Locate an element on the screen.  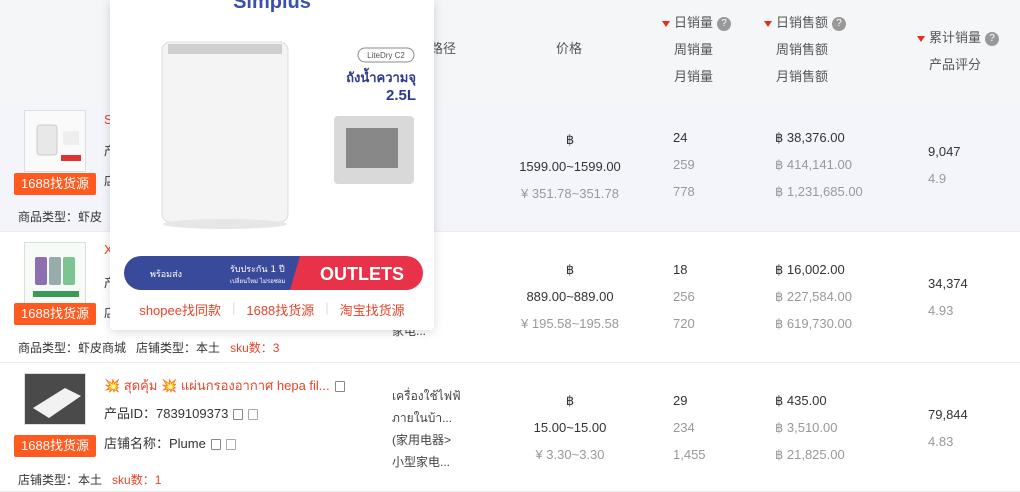
total-cell: 79,844 4.83 is located at coordinates (948, 428).